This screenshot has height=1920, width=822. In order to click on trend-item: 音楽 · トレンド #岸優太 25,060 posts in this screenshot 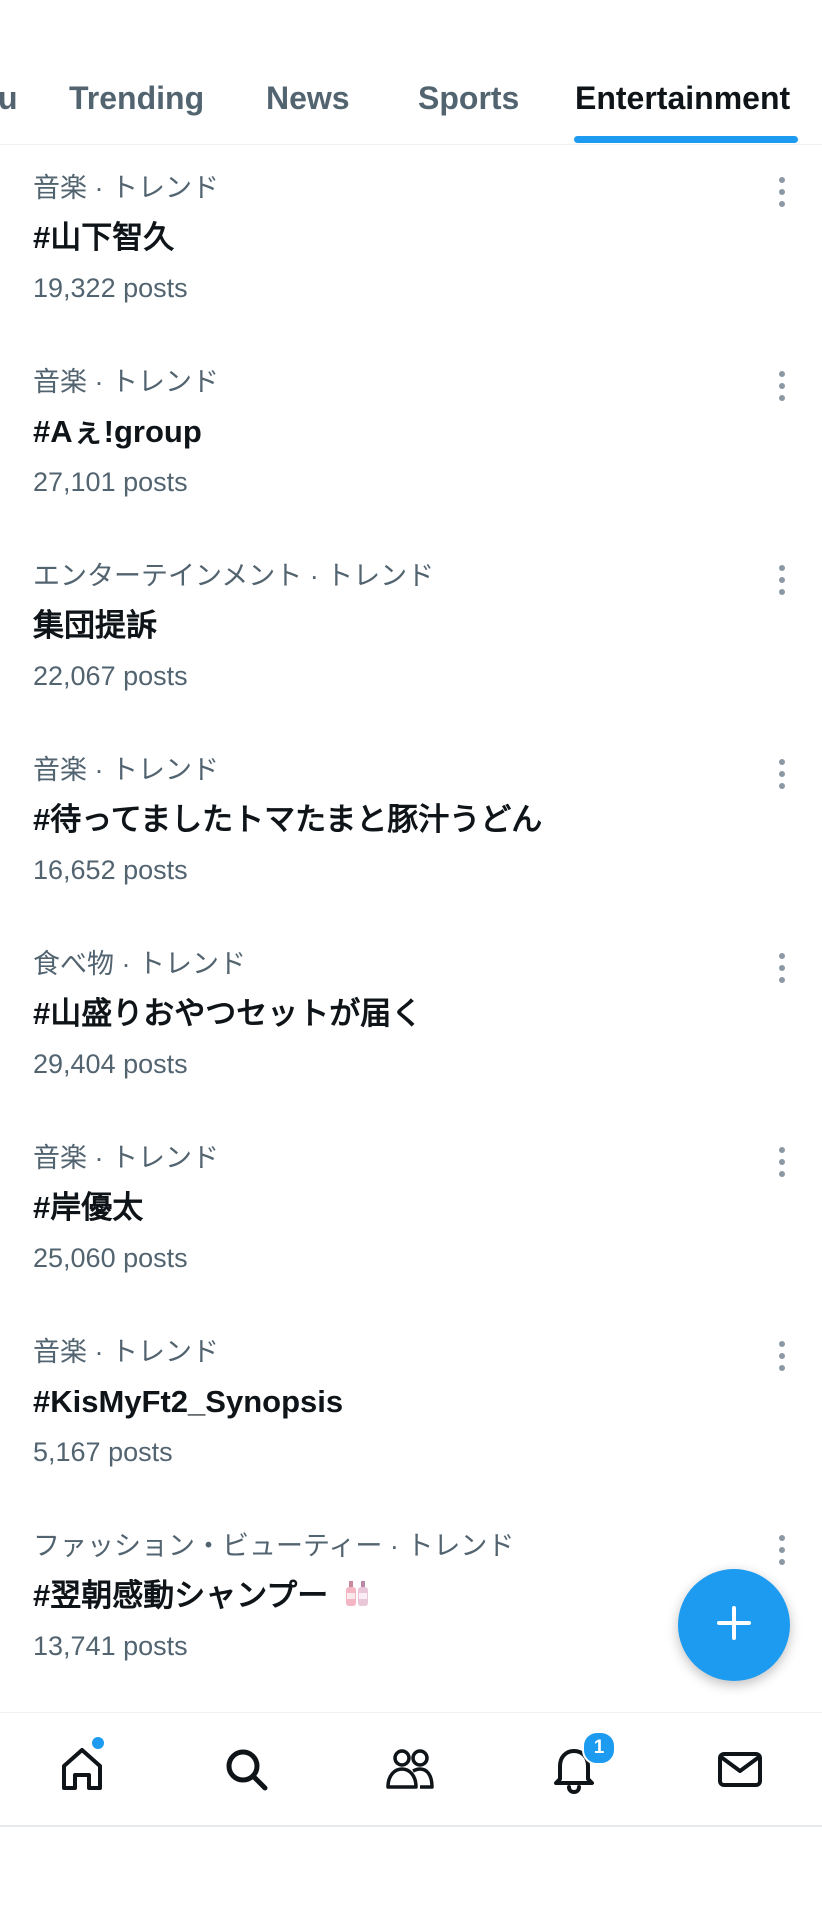, I will do `click(411, 1219)`.